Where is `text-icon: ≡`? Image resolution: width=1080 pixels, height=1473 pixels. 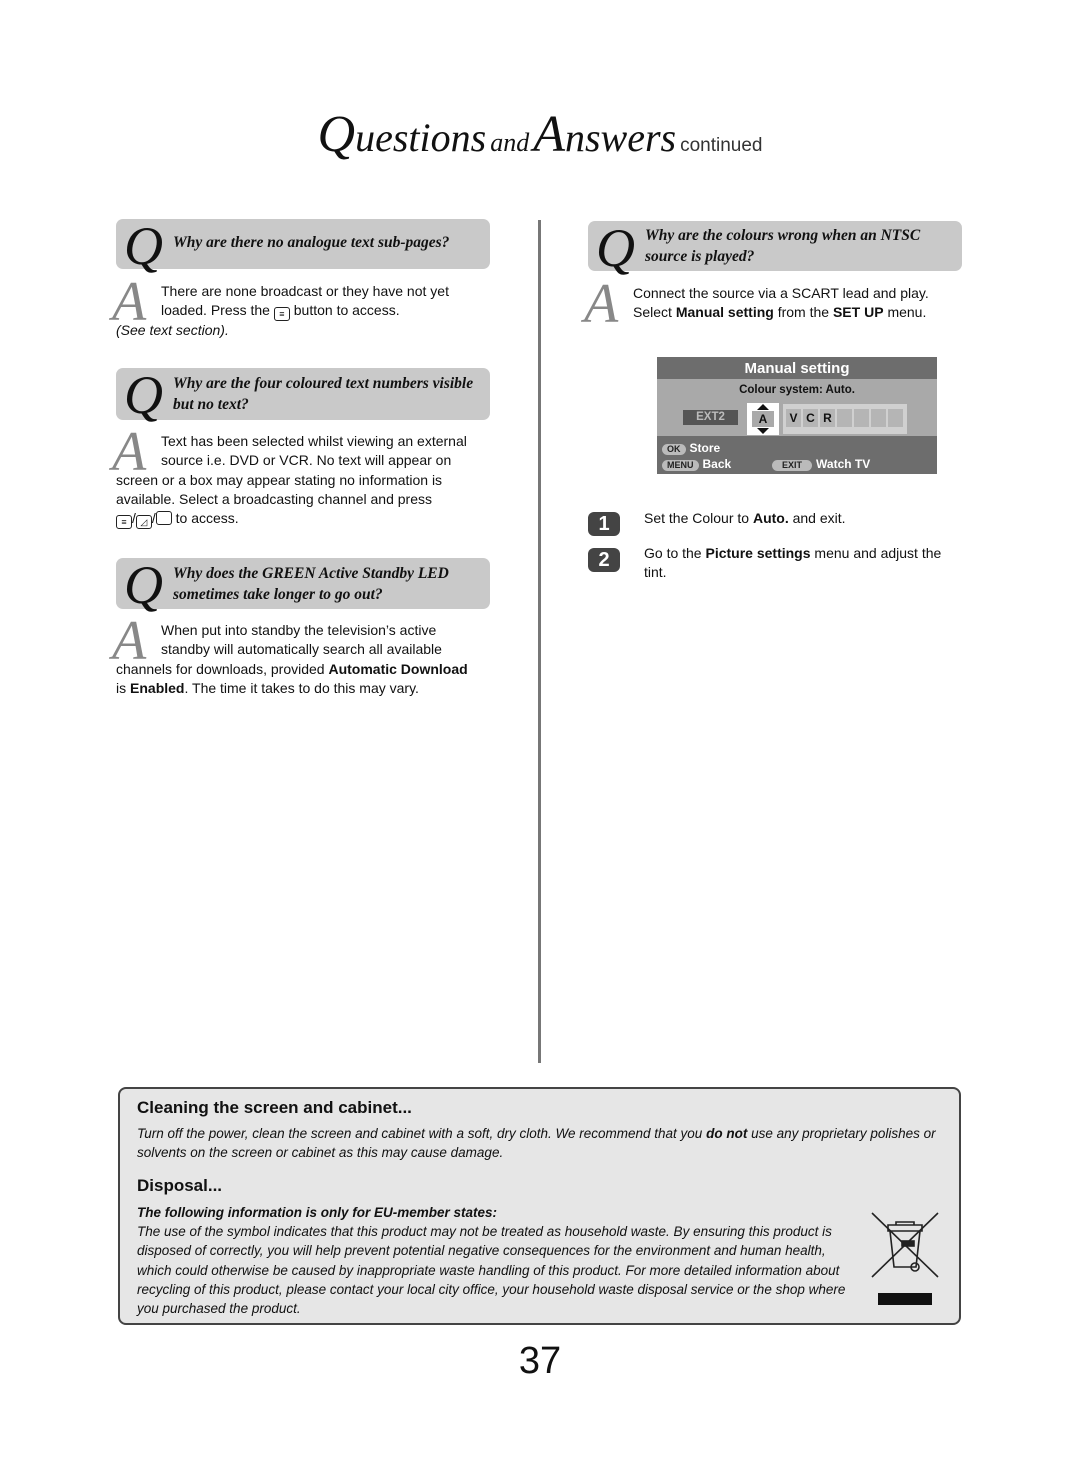
text-icon: ≡ is located at coordinates (124, 522).